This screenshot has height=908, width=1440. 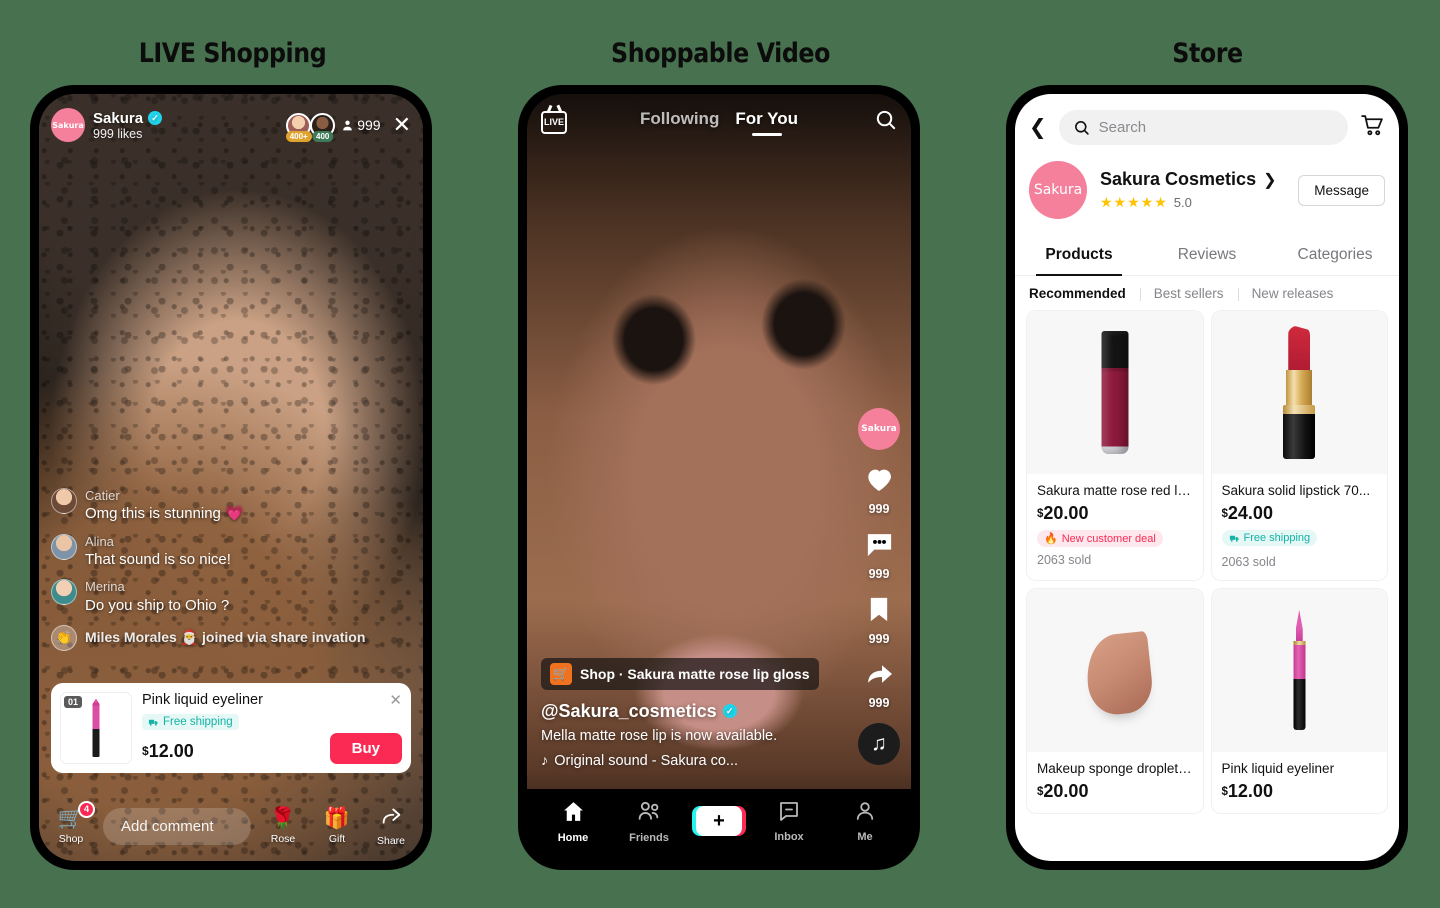 I want to click on comment-text: That sound is so nice!, so click(x=158, y=559).